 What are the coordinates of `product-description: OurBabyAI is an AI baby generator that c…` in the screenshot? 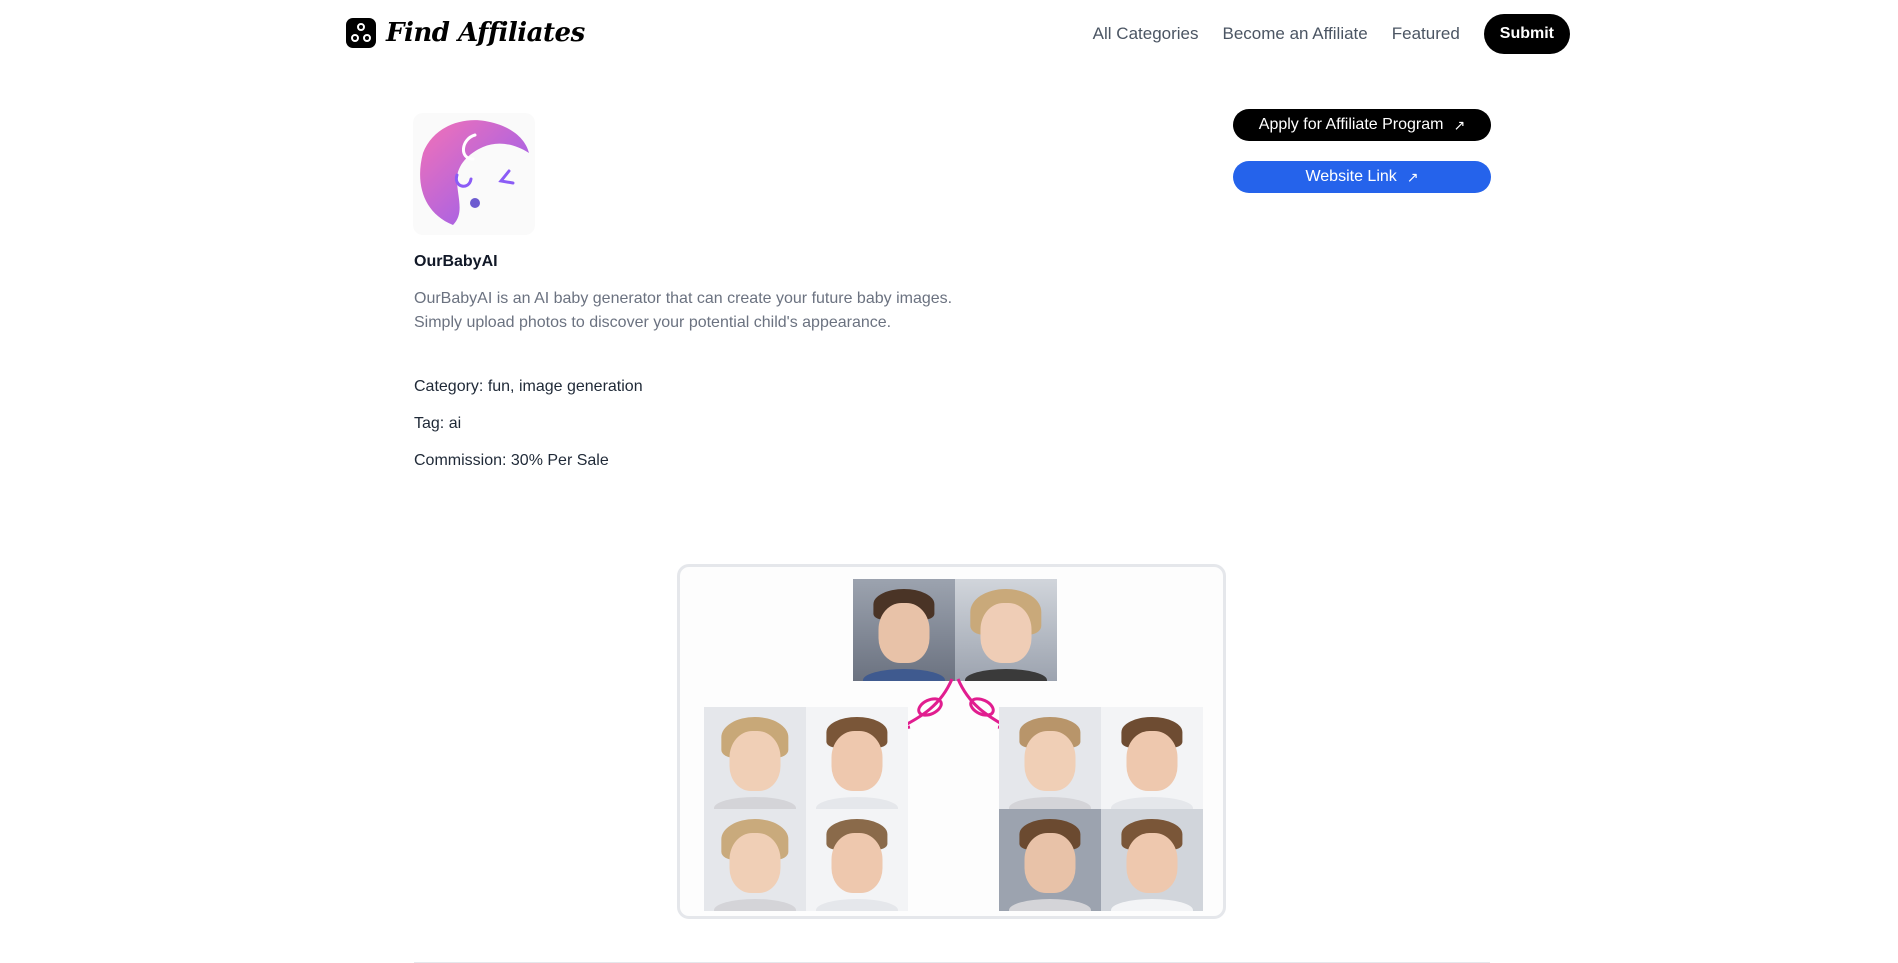 It's located at (683, 310).